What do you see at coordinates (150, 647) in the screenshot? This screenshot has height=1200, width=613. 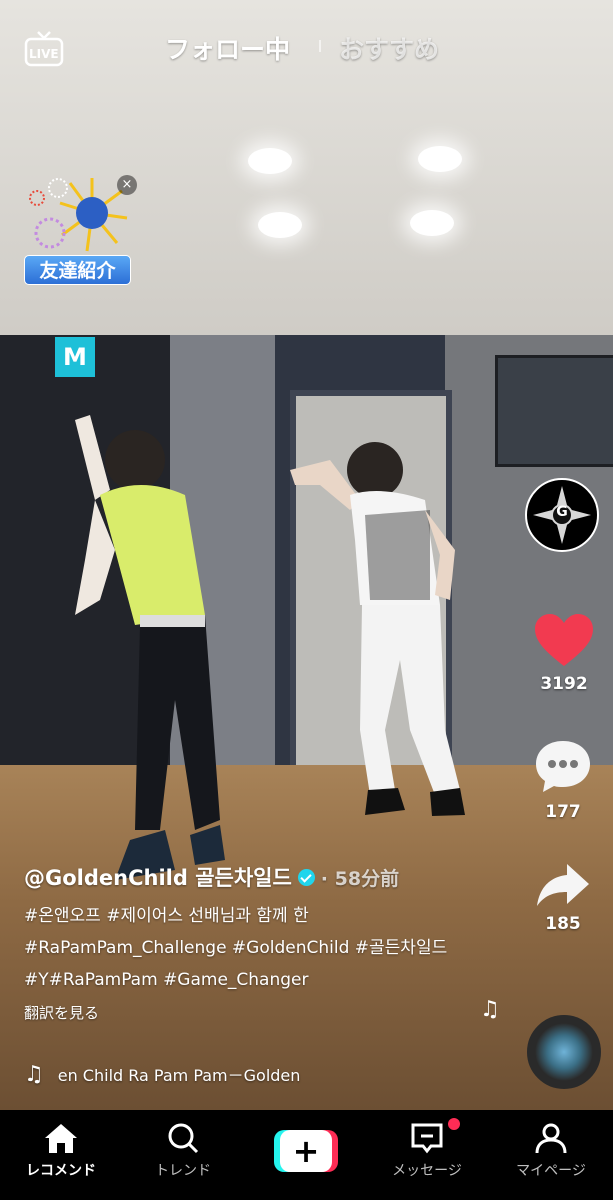 I see `dancer-left` at bounding box center [150, 647].